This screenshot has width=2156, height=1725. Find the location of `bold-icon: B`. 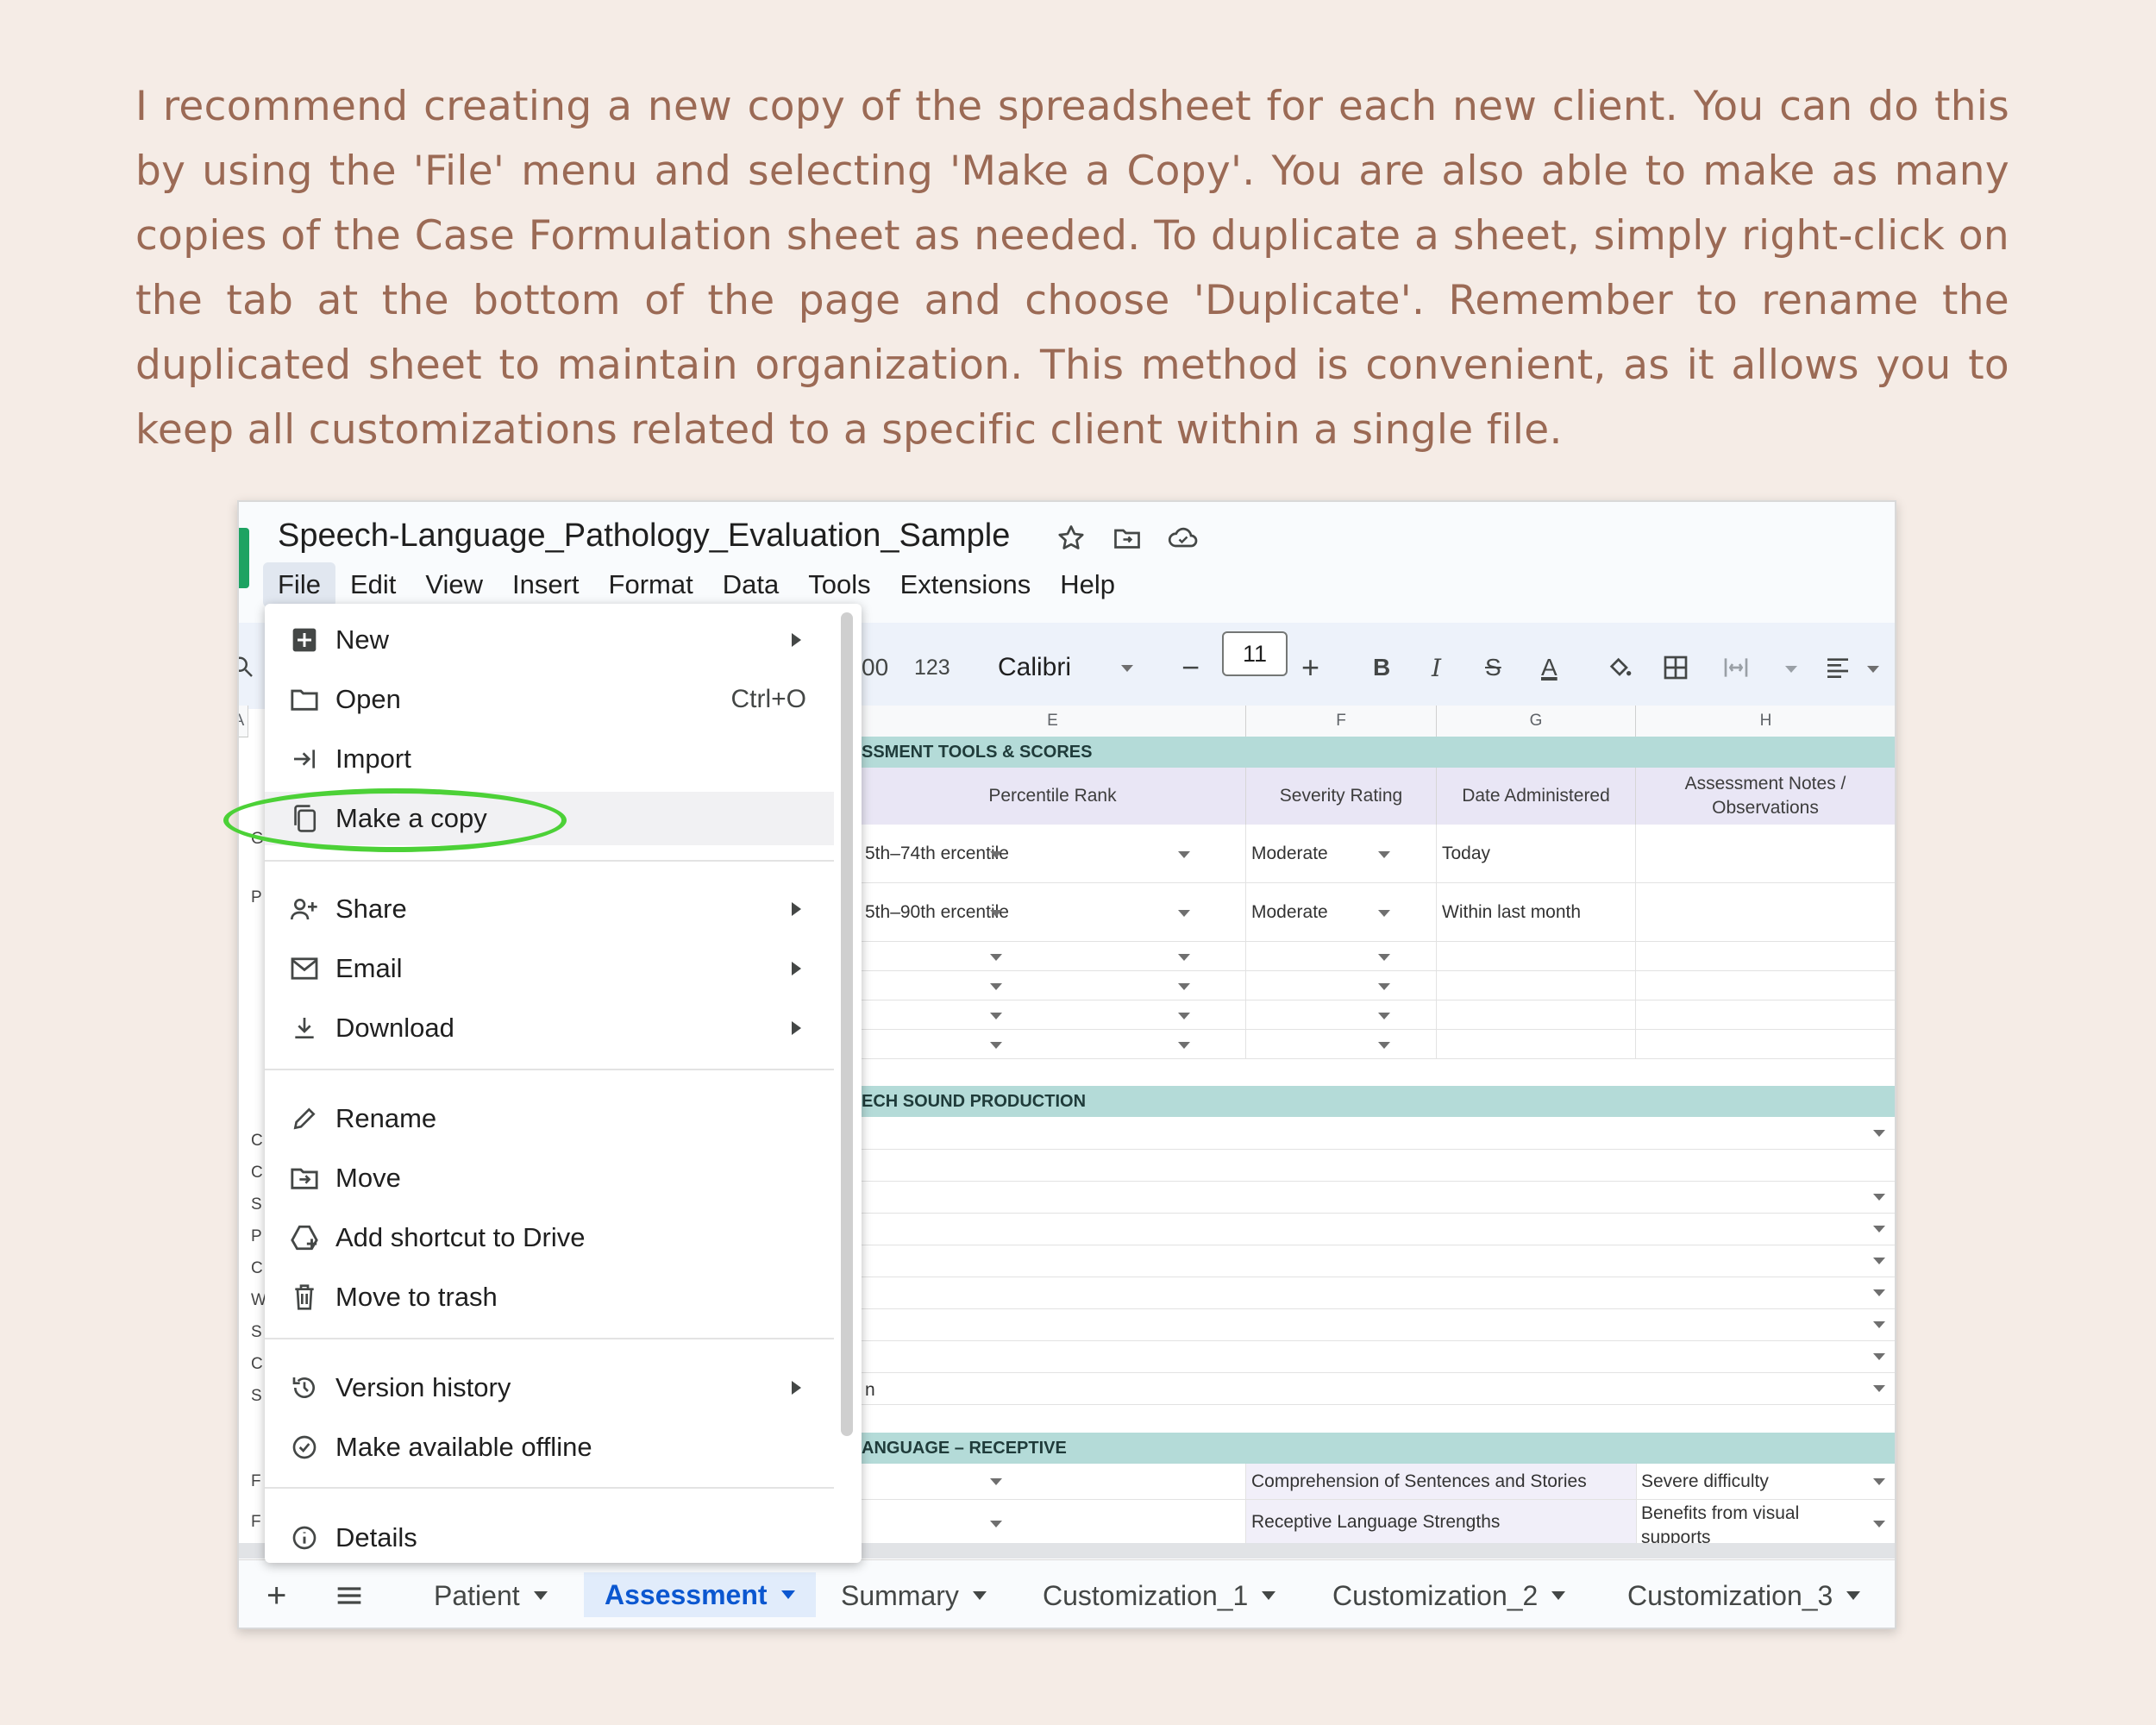

bold-icon: B is located at coordinates (1381, 668).